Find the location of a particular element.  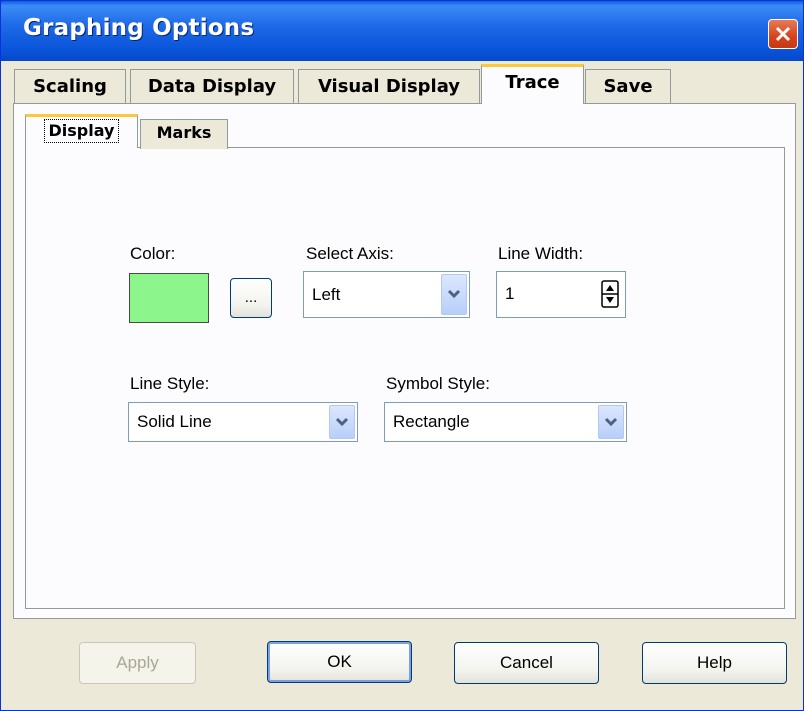

axis-dropdown-arrow is located at coordinates (454, 294).